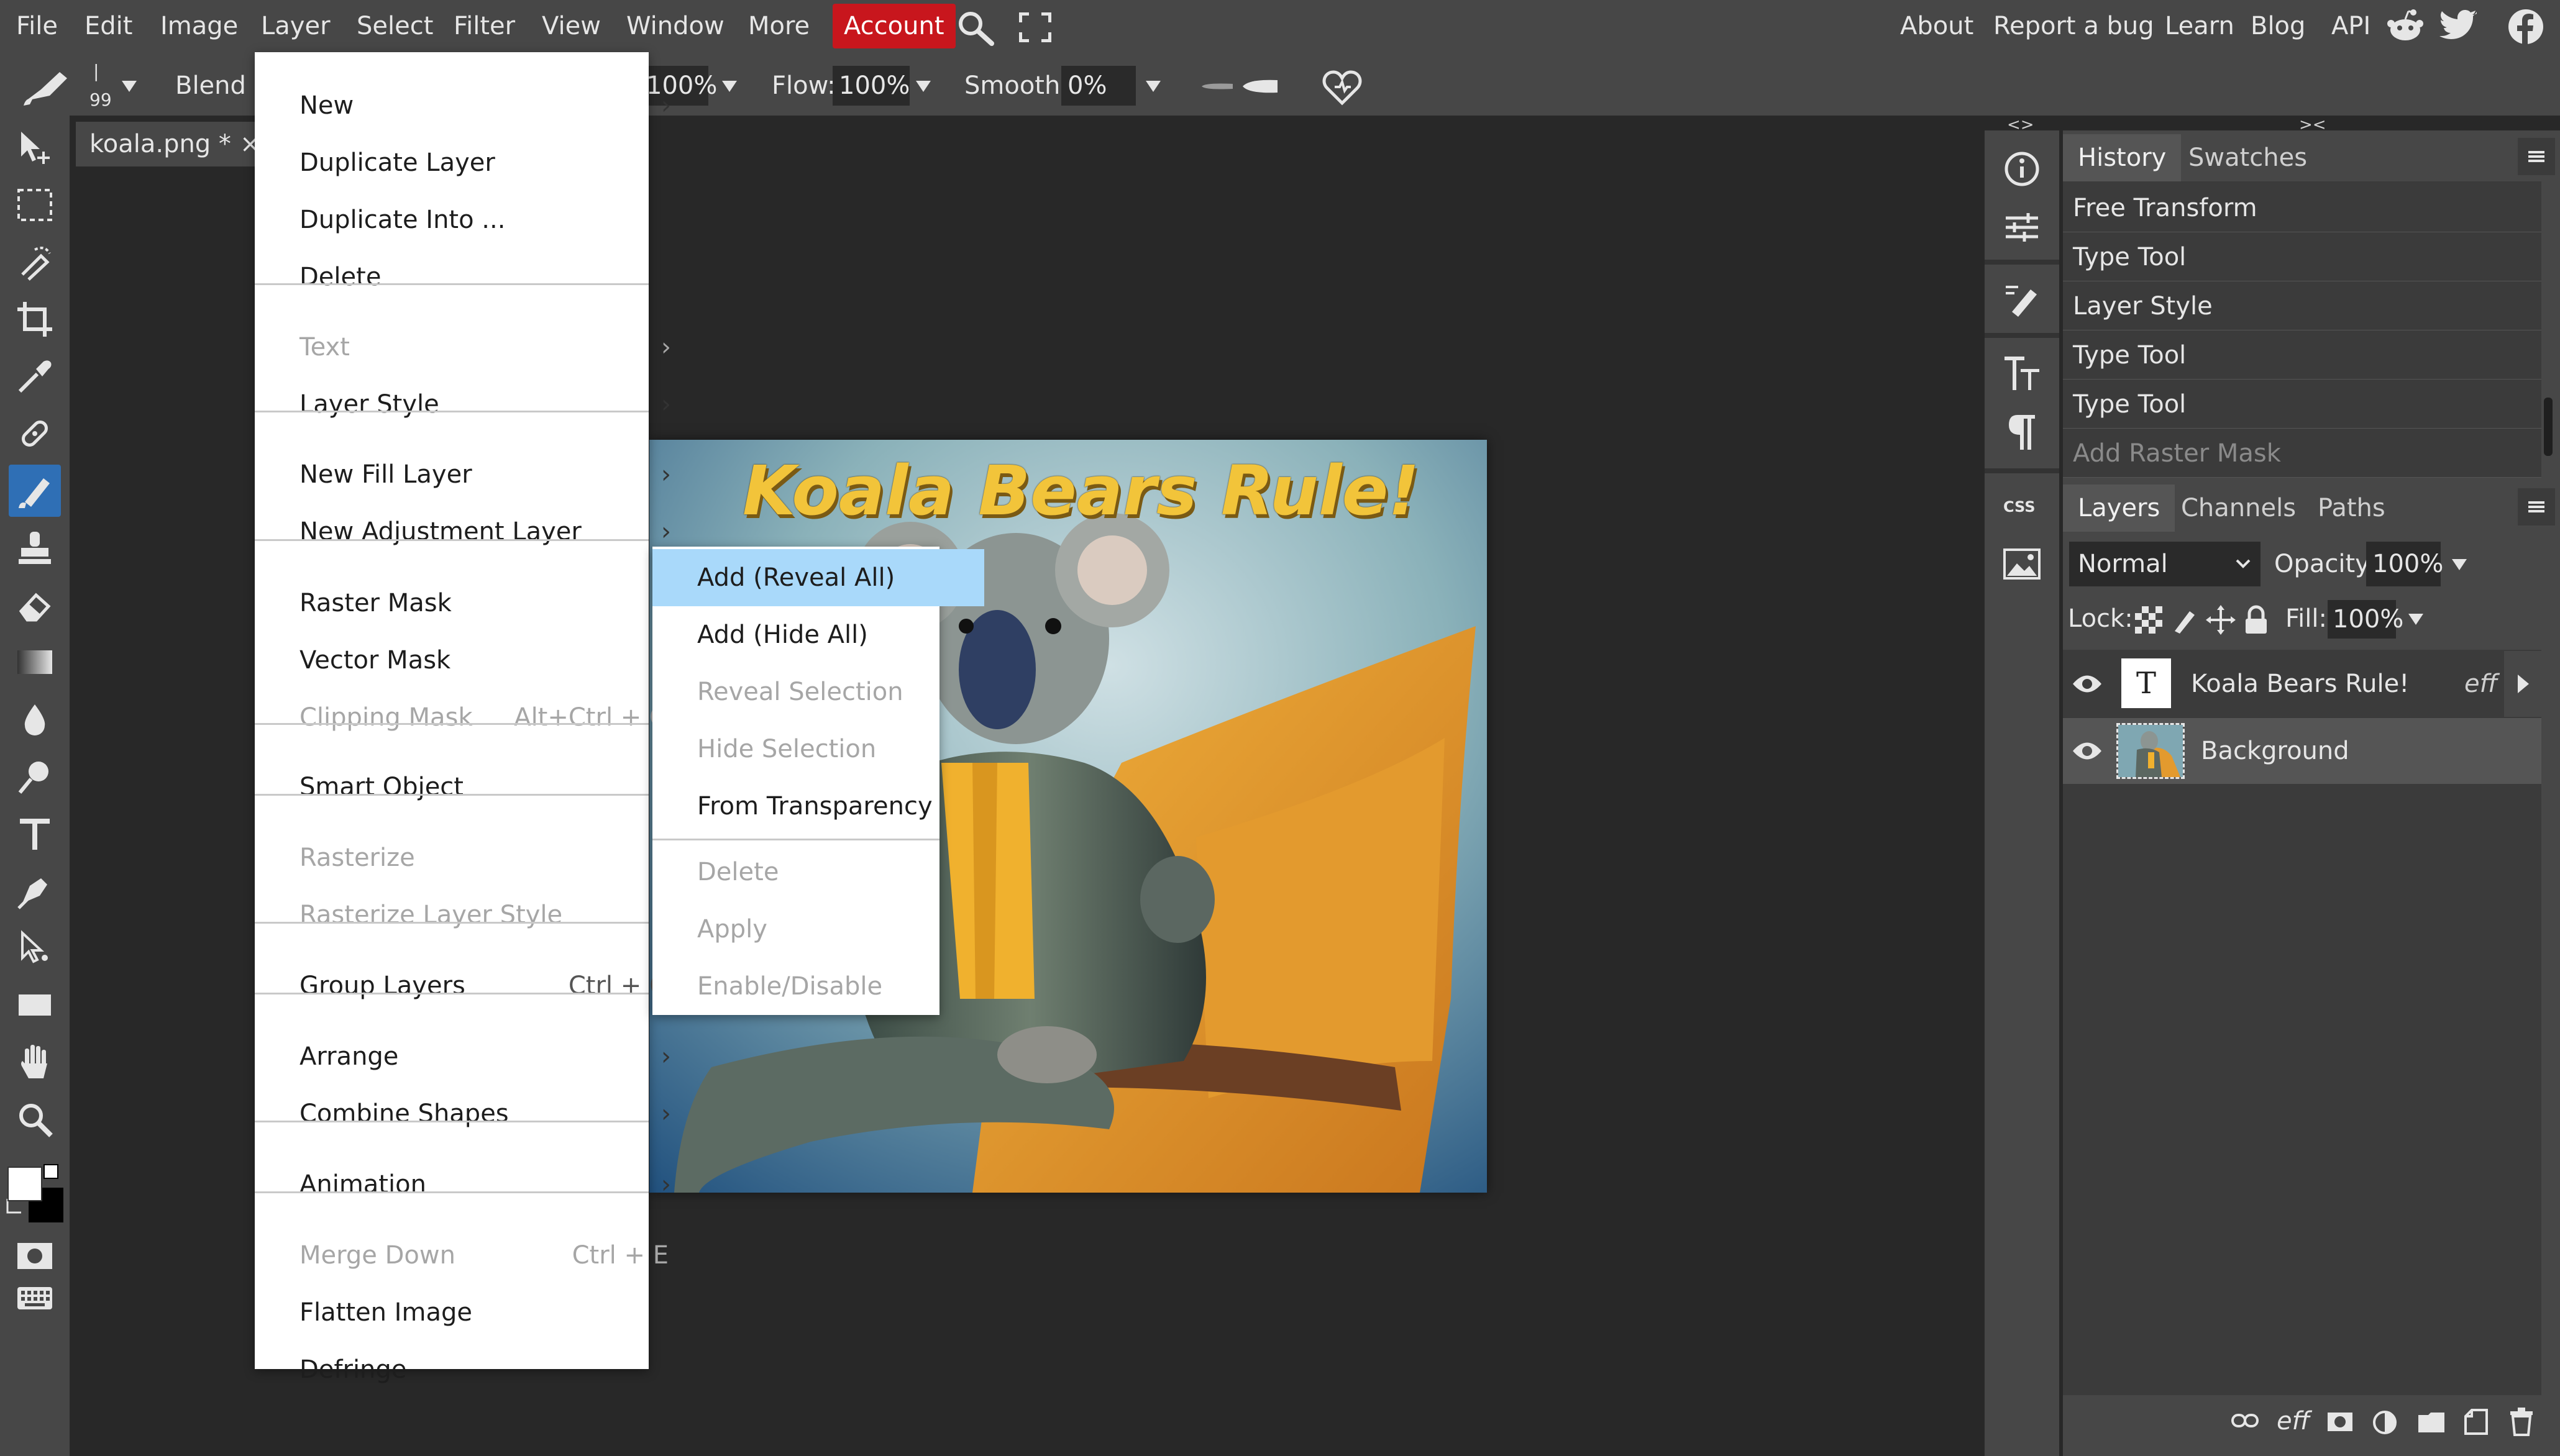  I want to click on flow-dropdown-icon, so click(923, 86).